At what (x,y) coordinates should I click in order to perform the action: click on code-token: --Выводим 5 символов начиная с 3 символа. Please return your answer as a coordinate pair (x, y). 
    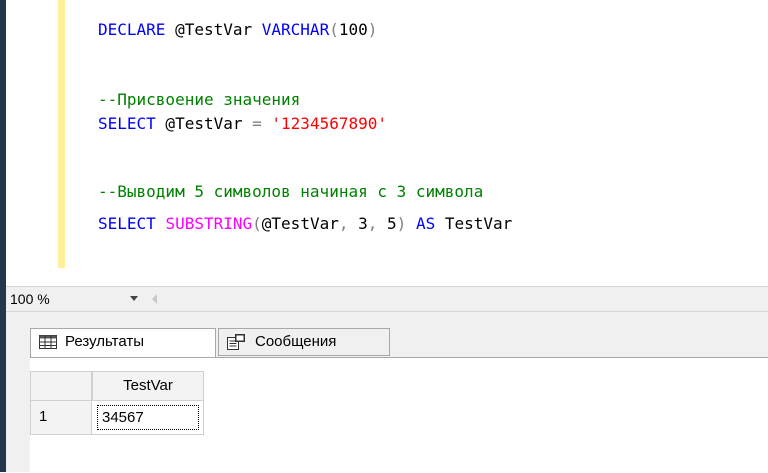
    Looking at the image, I should click on (291, 191).